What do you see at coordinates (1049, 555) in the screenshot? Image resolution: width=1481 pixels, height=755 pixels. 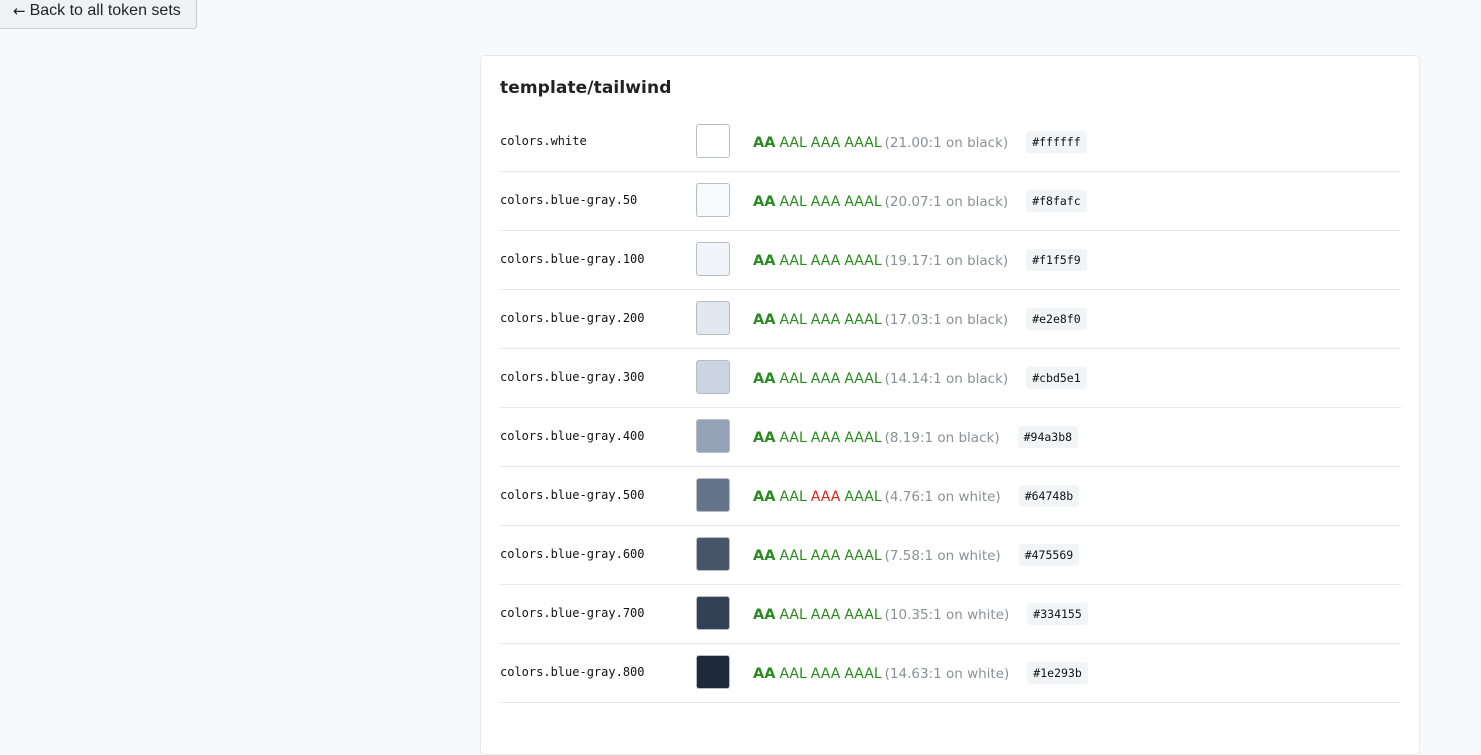 I see `hex-value: #475569` at bounding box center [1049, 555].